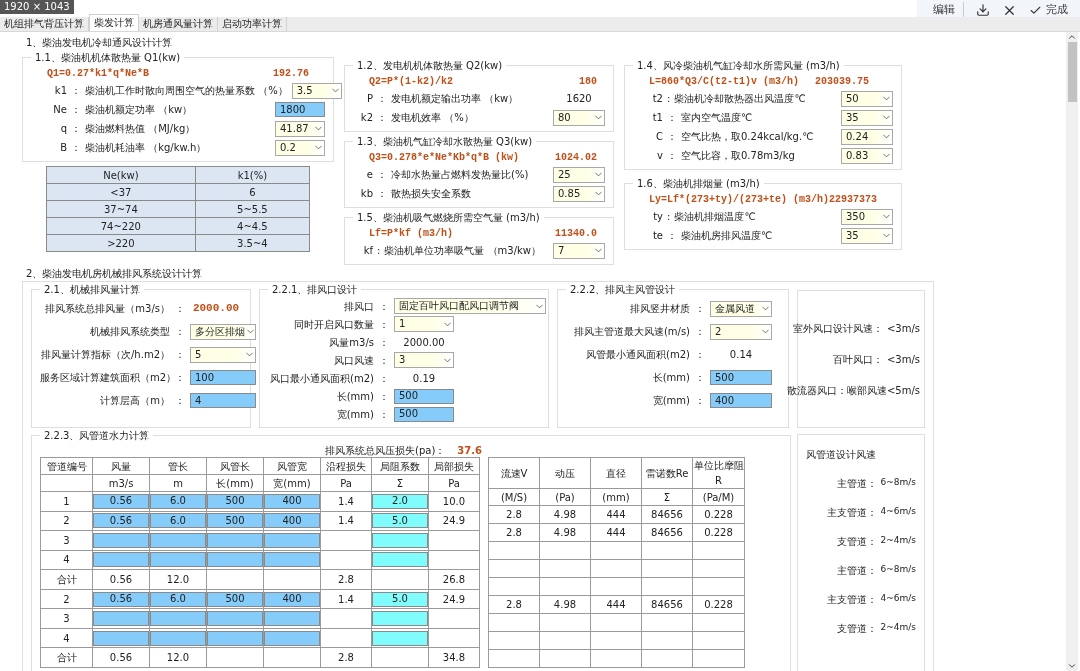 This screenshot has width=1080, height=671. Describe the element at coordinates (867, 98) in the screenshot. I see `dropdown: 50` at that location.